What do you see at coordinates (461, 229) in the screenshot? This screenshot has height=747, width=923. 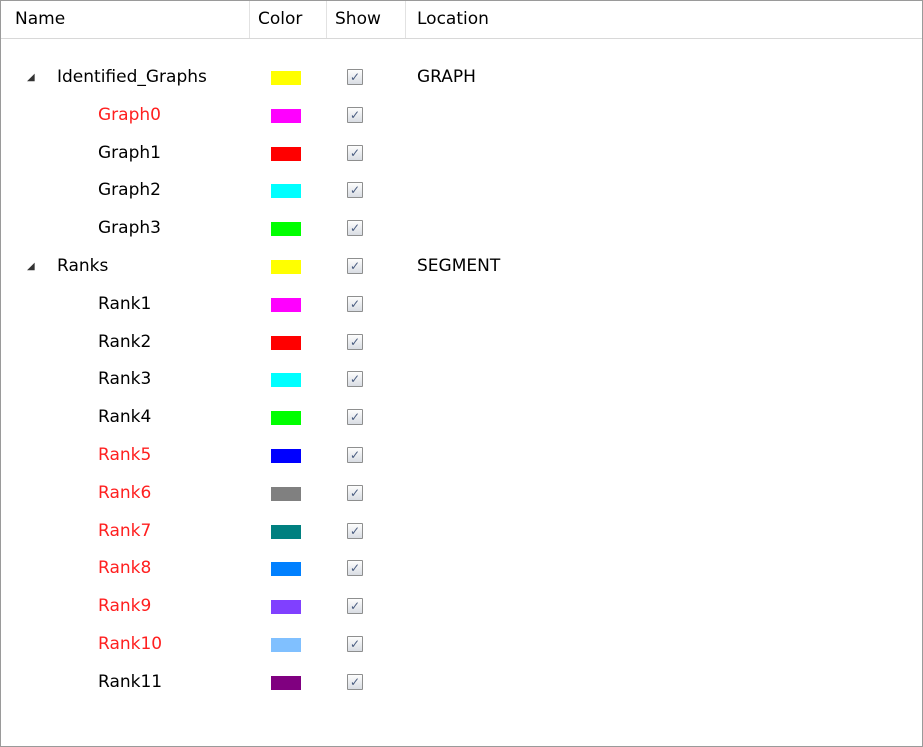 I see `tree-item-row: Graph3 ✓` at bounding box center [461, 229].